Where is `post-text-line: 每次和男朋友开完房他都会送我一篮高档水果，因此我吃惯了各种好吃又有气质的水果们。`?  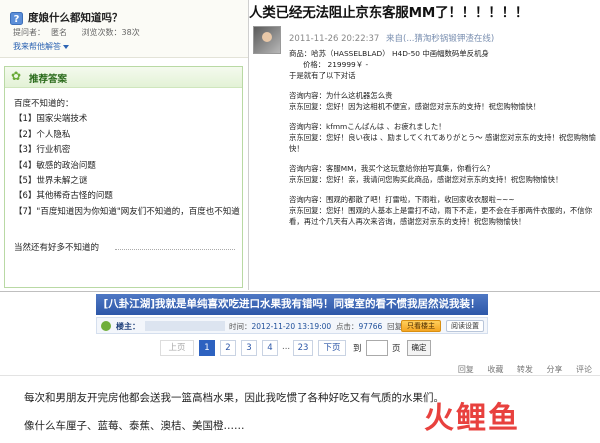
post-text-line: 每次和男朋友开完房他都会送我一篮高档水果，因此我吃惯了各种好吃又有气质的水果们。 is located at coordinates (234, 398).